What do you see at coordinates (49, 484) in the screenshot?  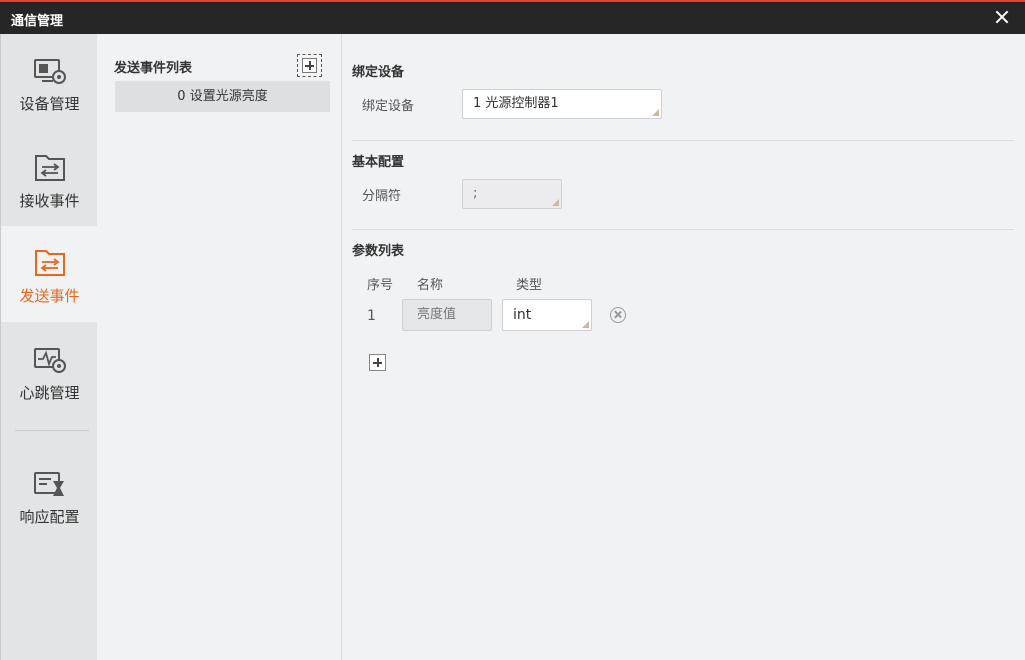 I see `response-config-icon` at bounding box center [49, 484].